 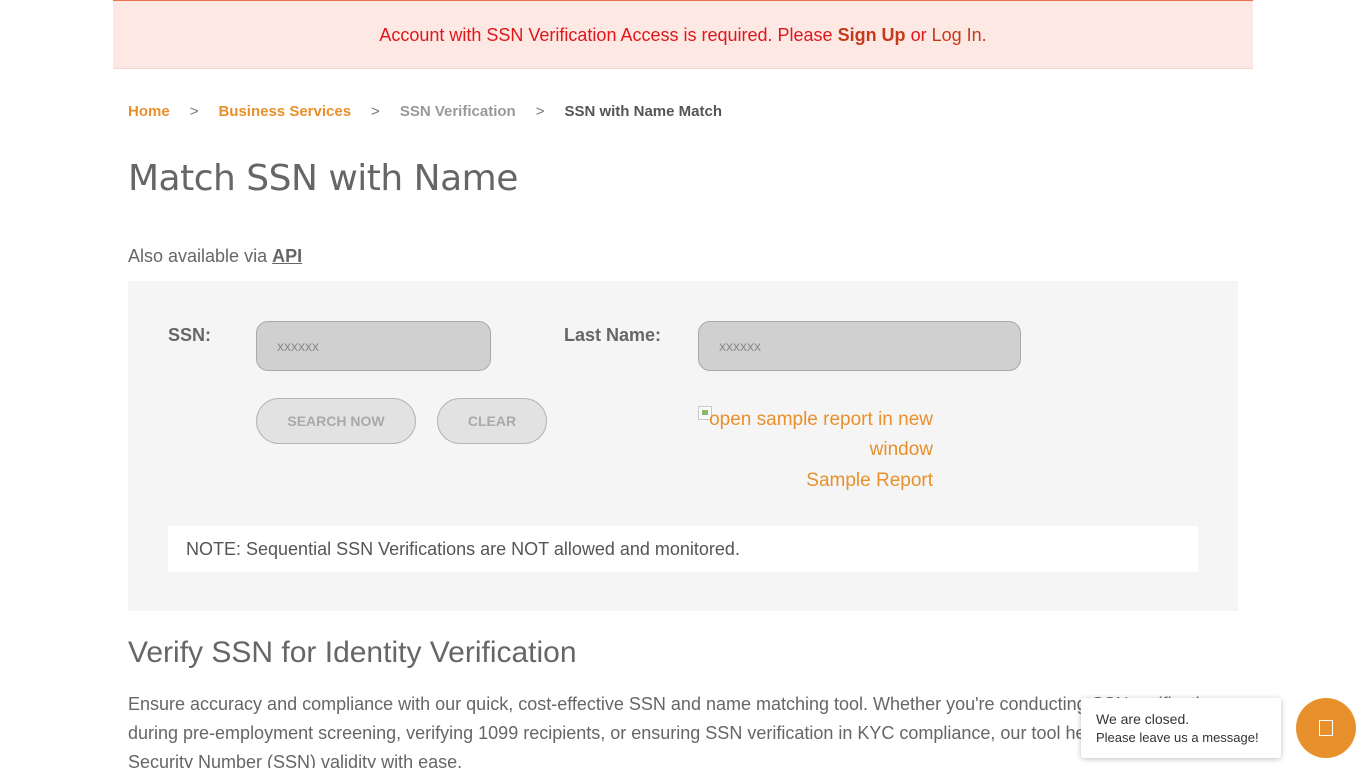 I want to click on search-now-button: SEARCH NOW, so click(x=336, y=421).